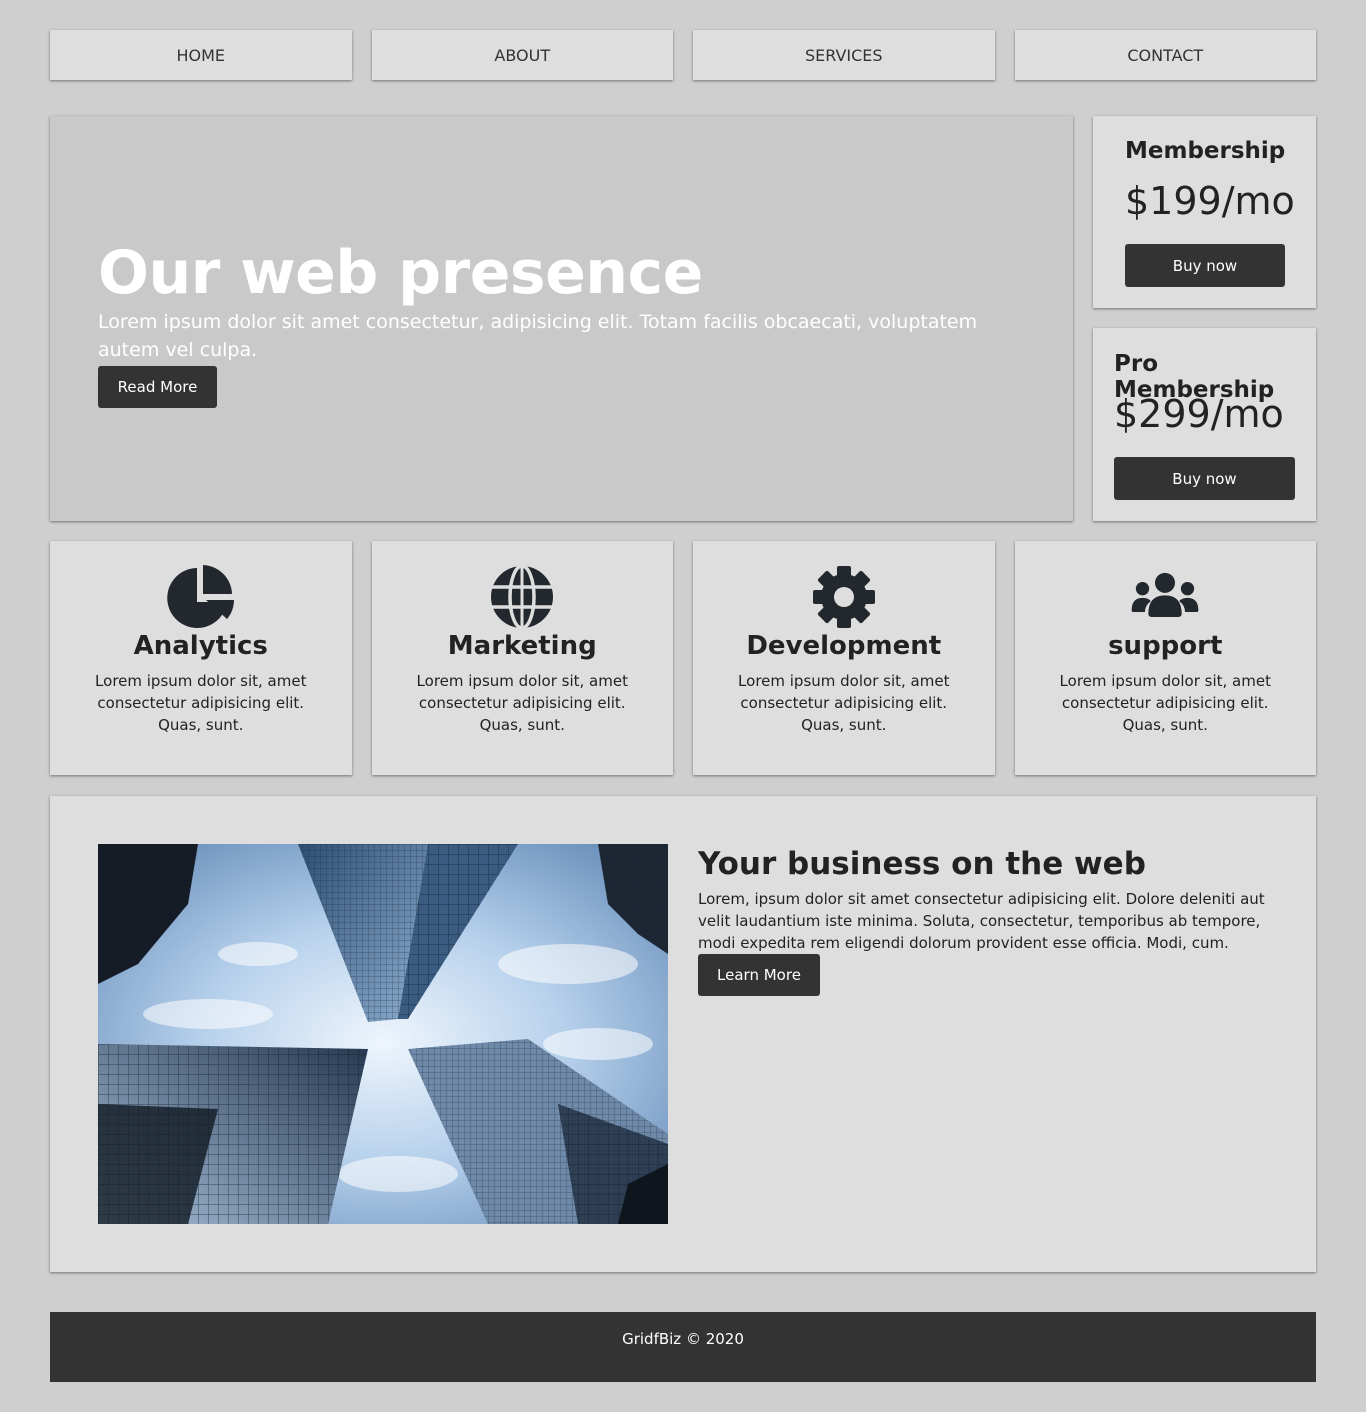  Describe the element at coordinates (683, 55) in the screenshot. I see `top-nav: HOME ABOUT SERVICES CONTACT` at that location.